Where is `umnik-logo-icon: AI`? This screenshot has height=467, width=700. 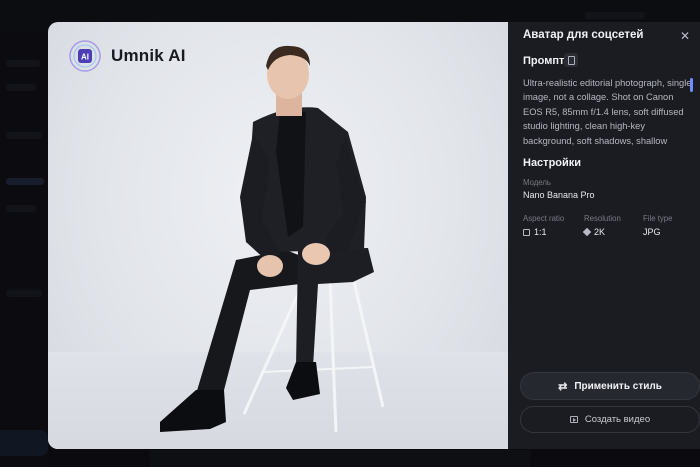
umnik-logo-icon: AI is located at coordinates (85, 56).